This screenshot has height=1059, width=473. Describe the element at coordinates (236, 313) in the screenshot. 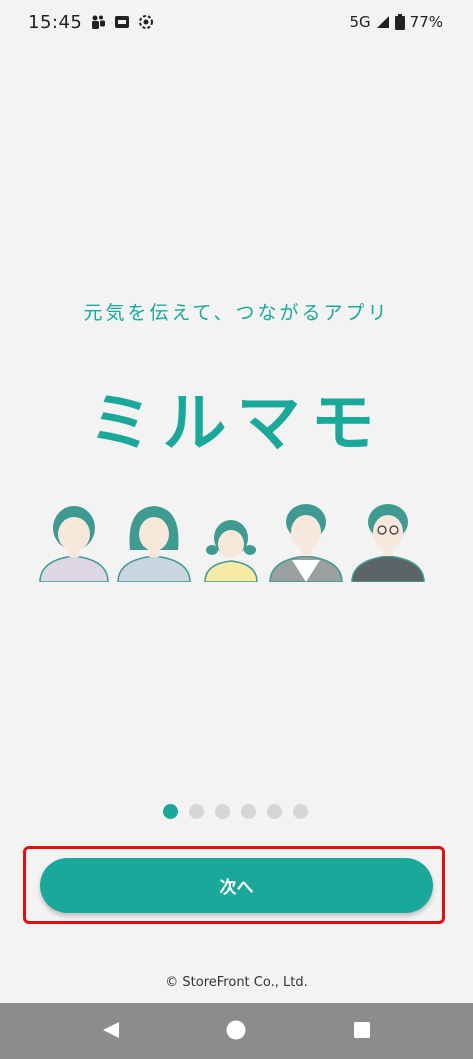

I see `tagline: 元気を伝えて、つながるアプリ` at that location.